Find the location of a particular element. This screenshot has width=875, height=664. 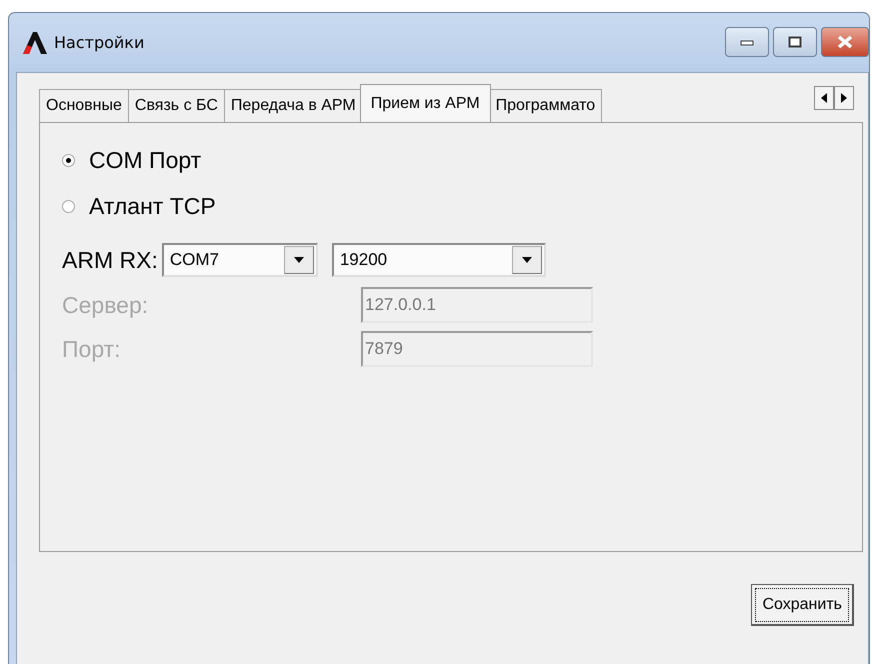

close-icon is located at coordinates (845, 42).